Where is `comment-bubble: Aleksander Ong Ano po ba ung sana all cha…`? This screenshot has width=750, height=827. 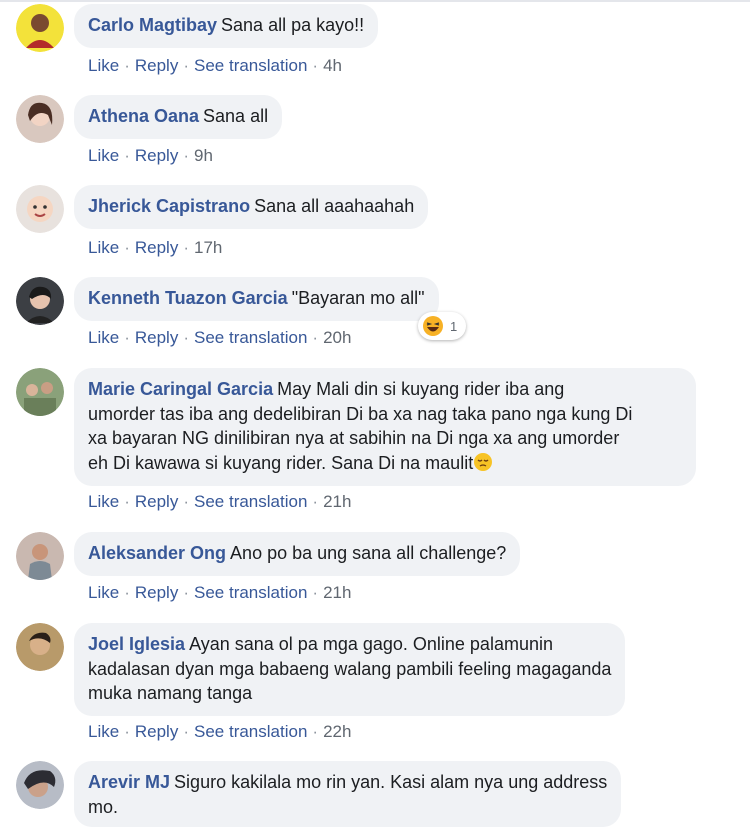
comment-bubble: Aleksander Ong Ano po ba ung sana all cha… is located at coordinates (297, 554).